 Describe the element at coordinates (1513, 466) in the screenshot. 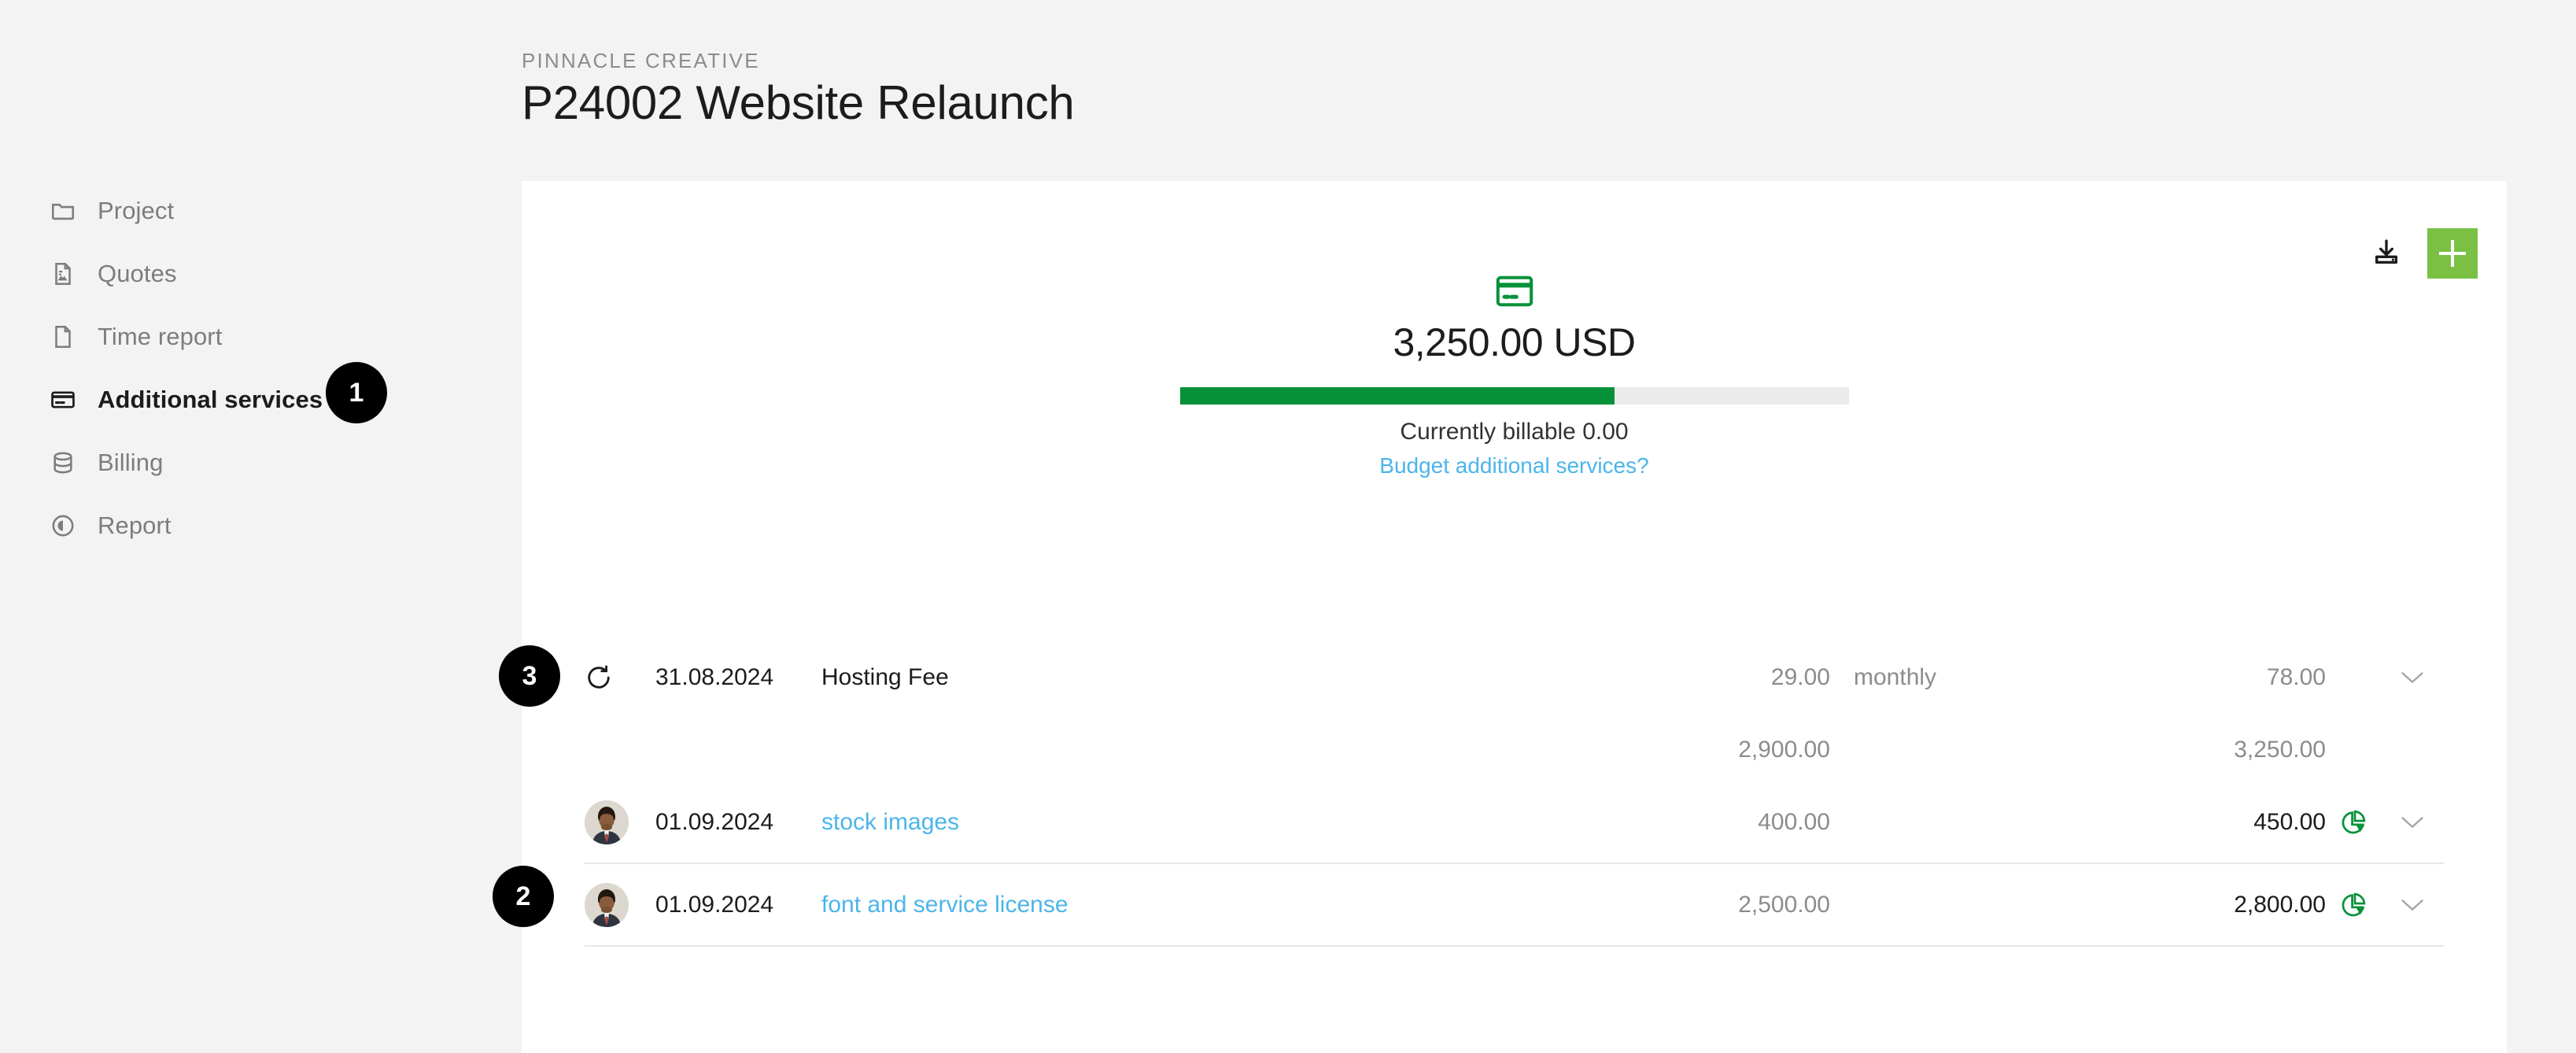

I see `budget-additional-services-link: Budget additional services?` at that location.